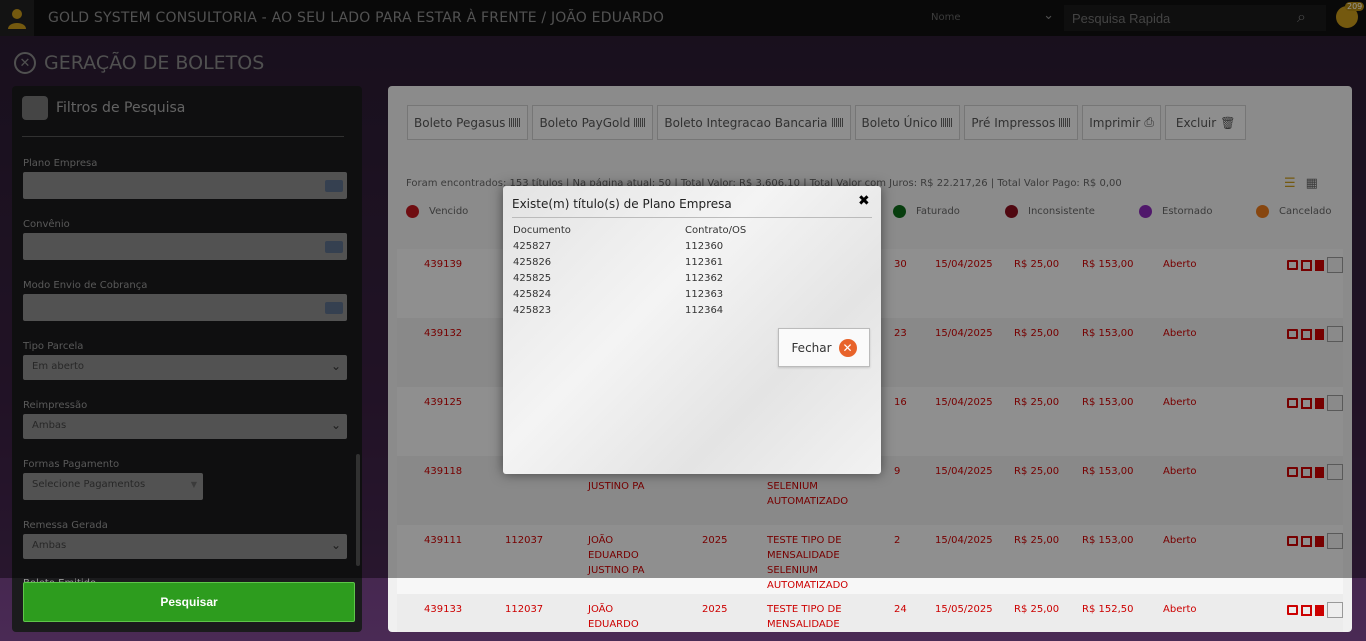 The image size is (1366, 641). Describe the element at coordinates (189, 602) in the screenshot. I see `pesquisar-button: Pesquisar` at that location.